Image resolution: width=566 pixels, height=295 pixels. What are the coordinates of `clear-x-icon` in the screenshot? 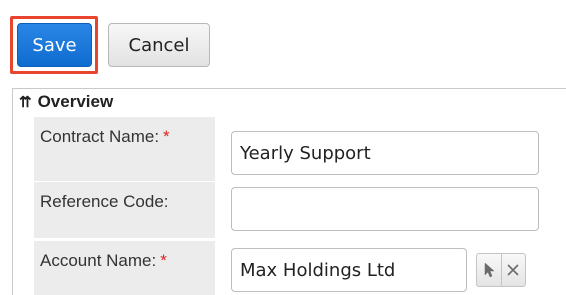 It's located at (513, 270).